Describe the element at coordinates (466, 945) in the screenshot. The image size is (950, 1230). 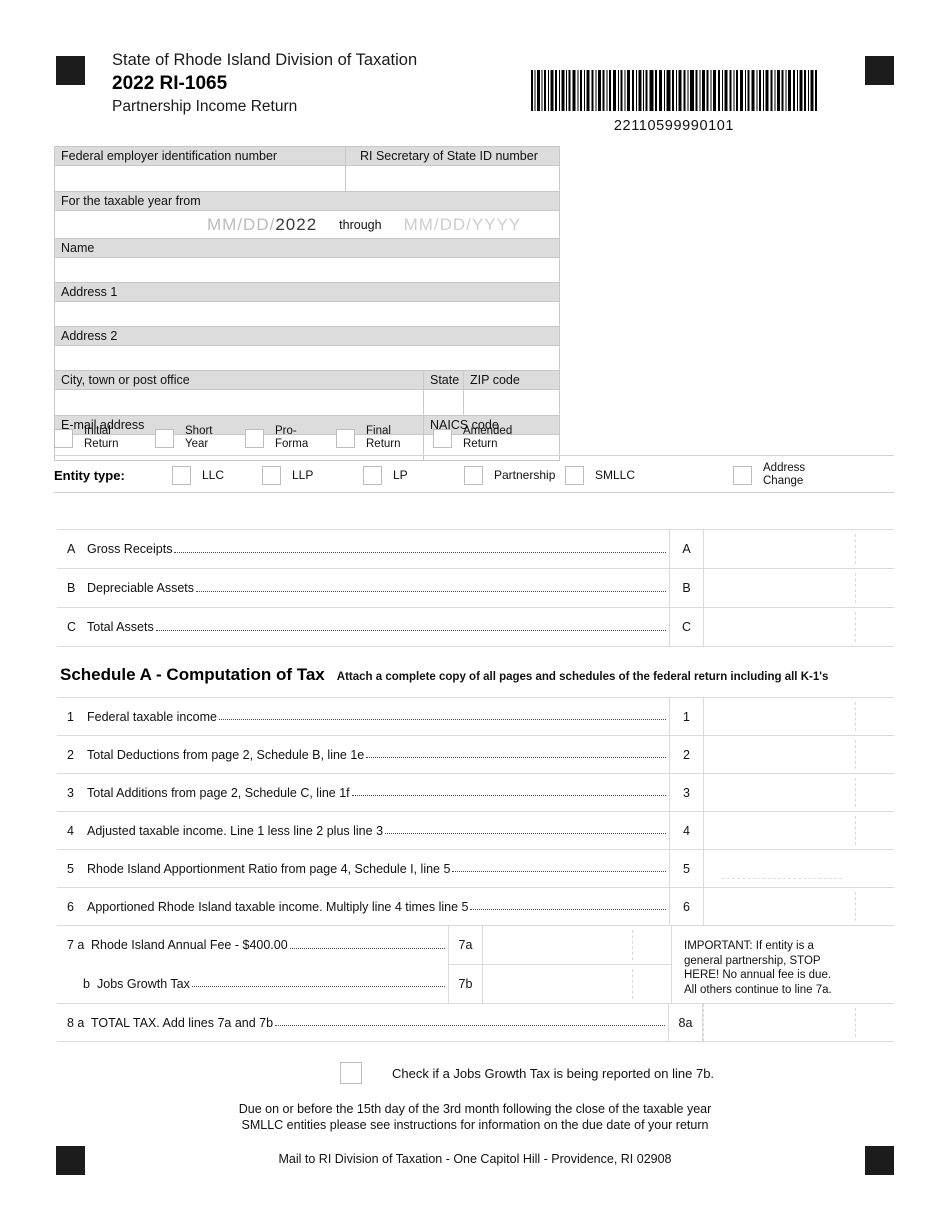
I see `line-7a-key: 7a` at that location.